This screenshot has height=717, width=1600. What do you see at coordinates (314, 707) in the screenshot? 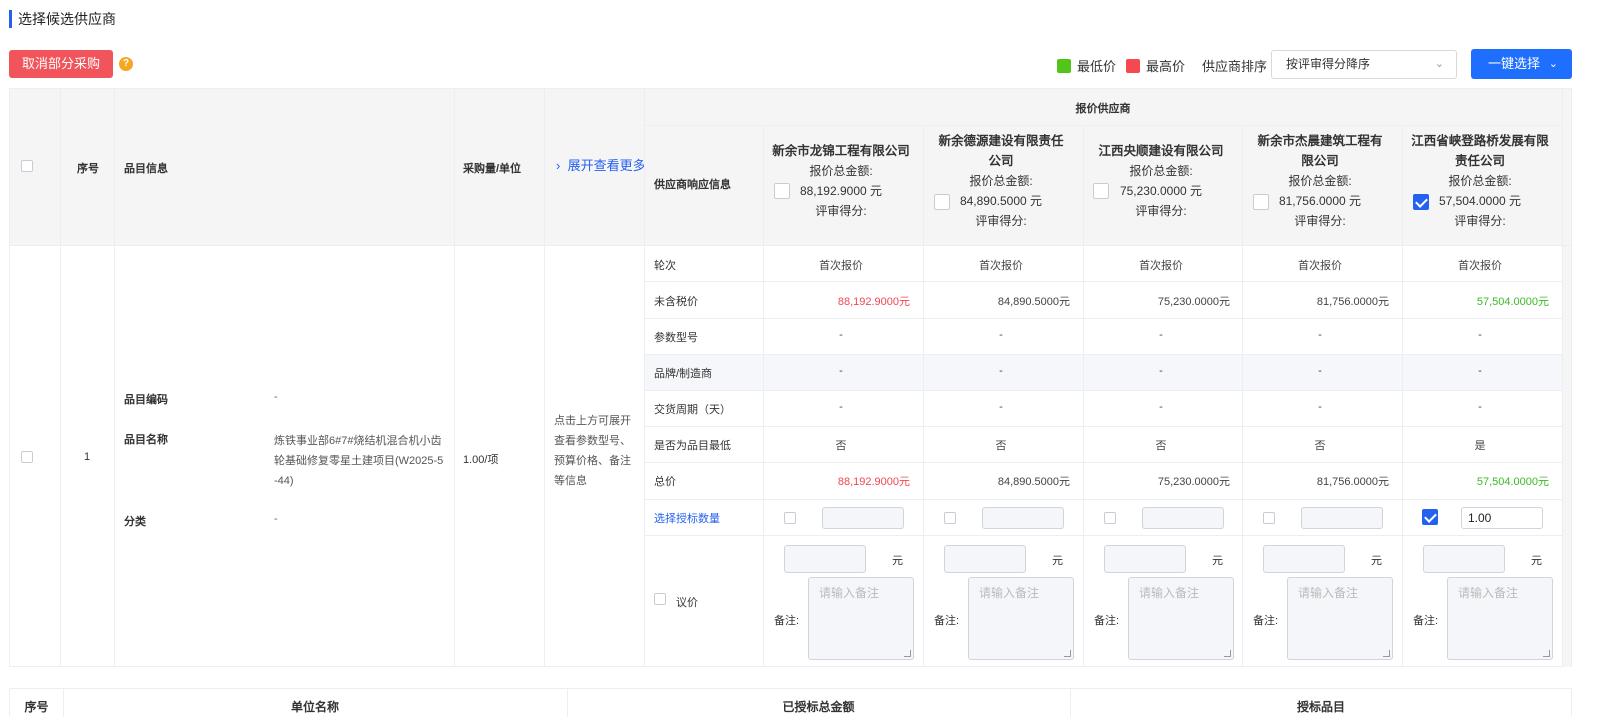
I see `bottom-header-unit-name: 单位名称` at bounding box center [314, 707].